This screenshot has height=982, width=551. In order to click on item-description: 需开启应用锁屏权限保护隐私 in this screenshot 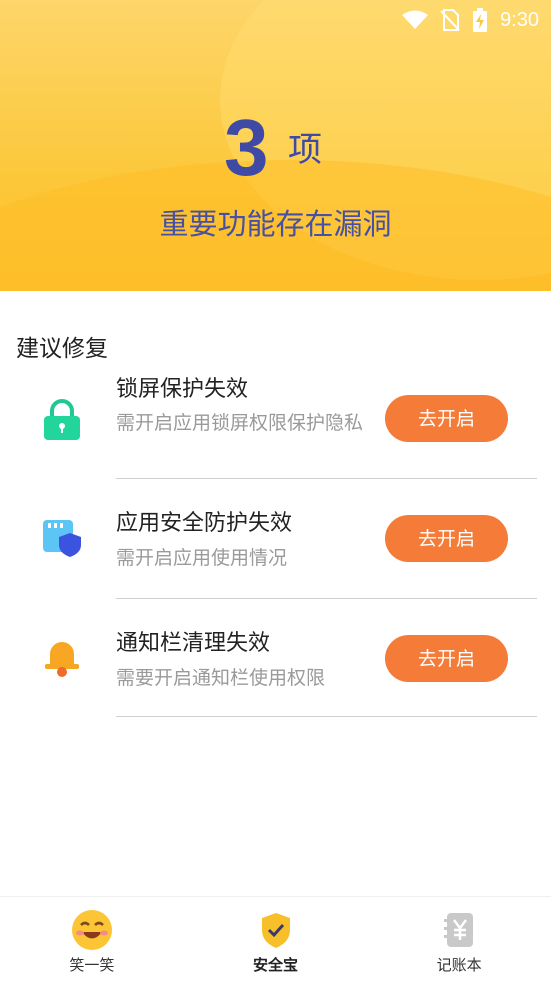, I will do `click(240, 423)`.